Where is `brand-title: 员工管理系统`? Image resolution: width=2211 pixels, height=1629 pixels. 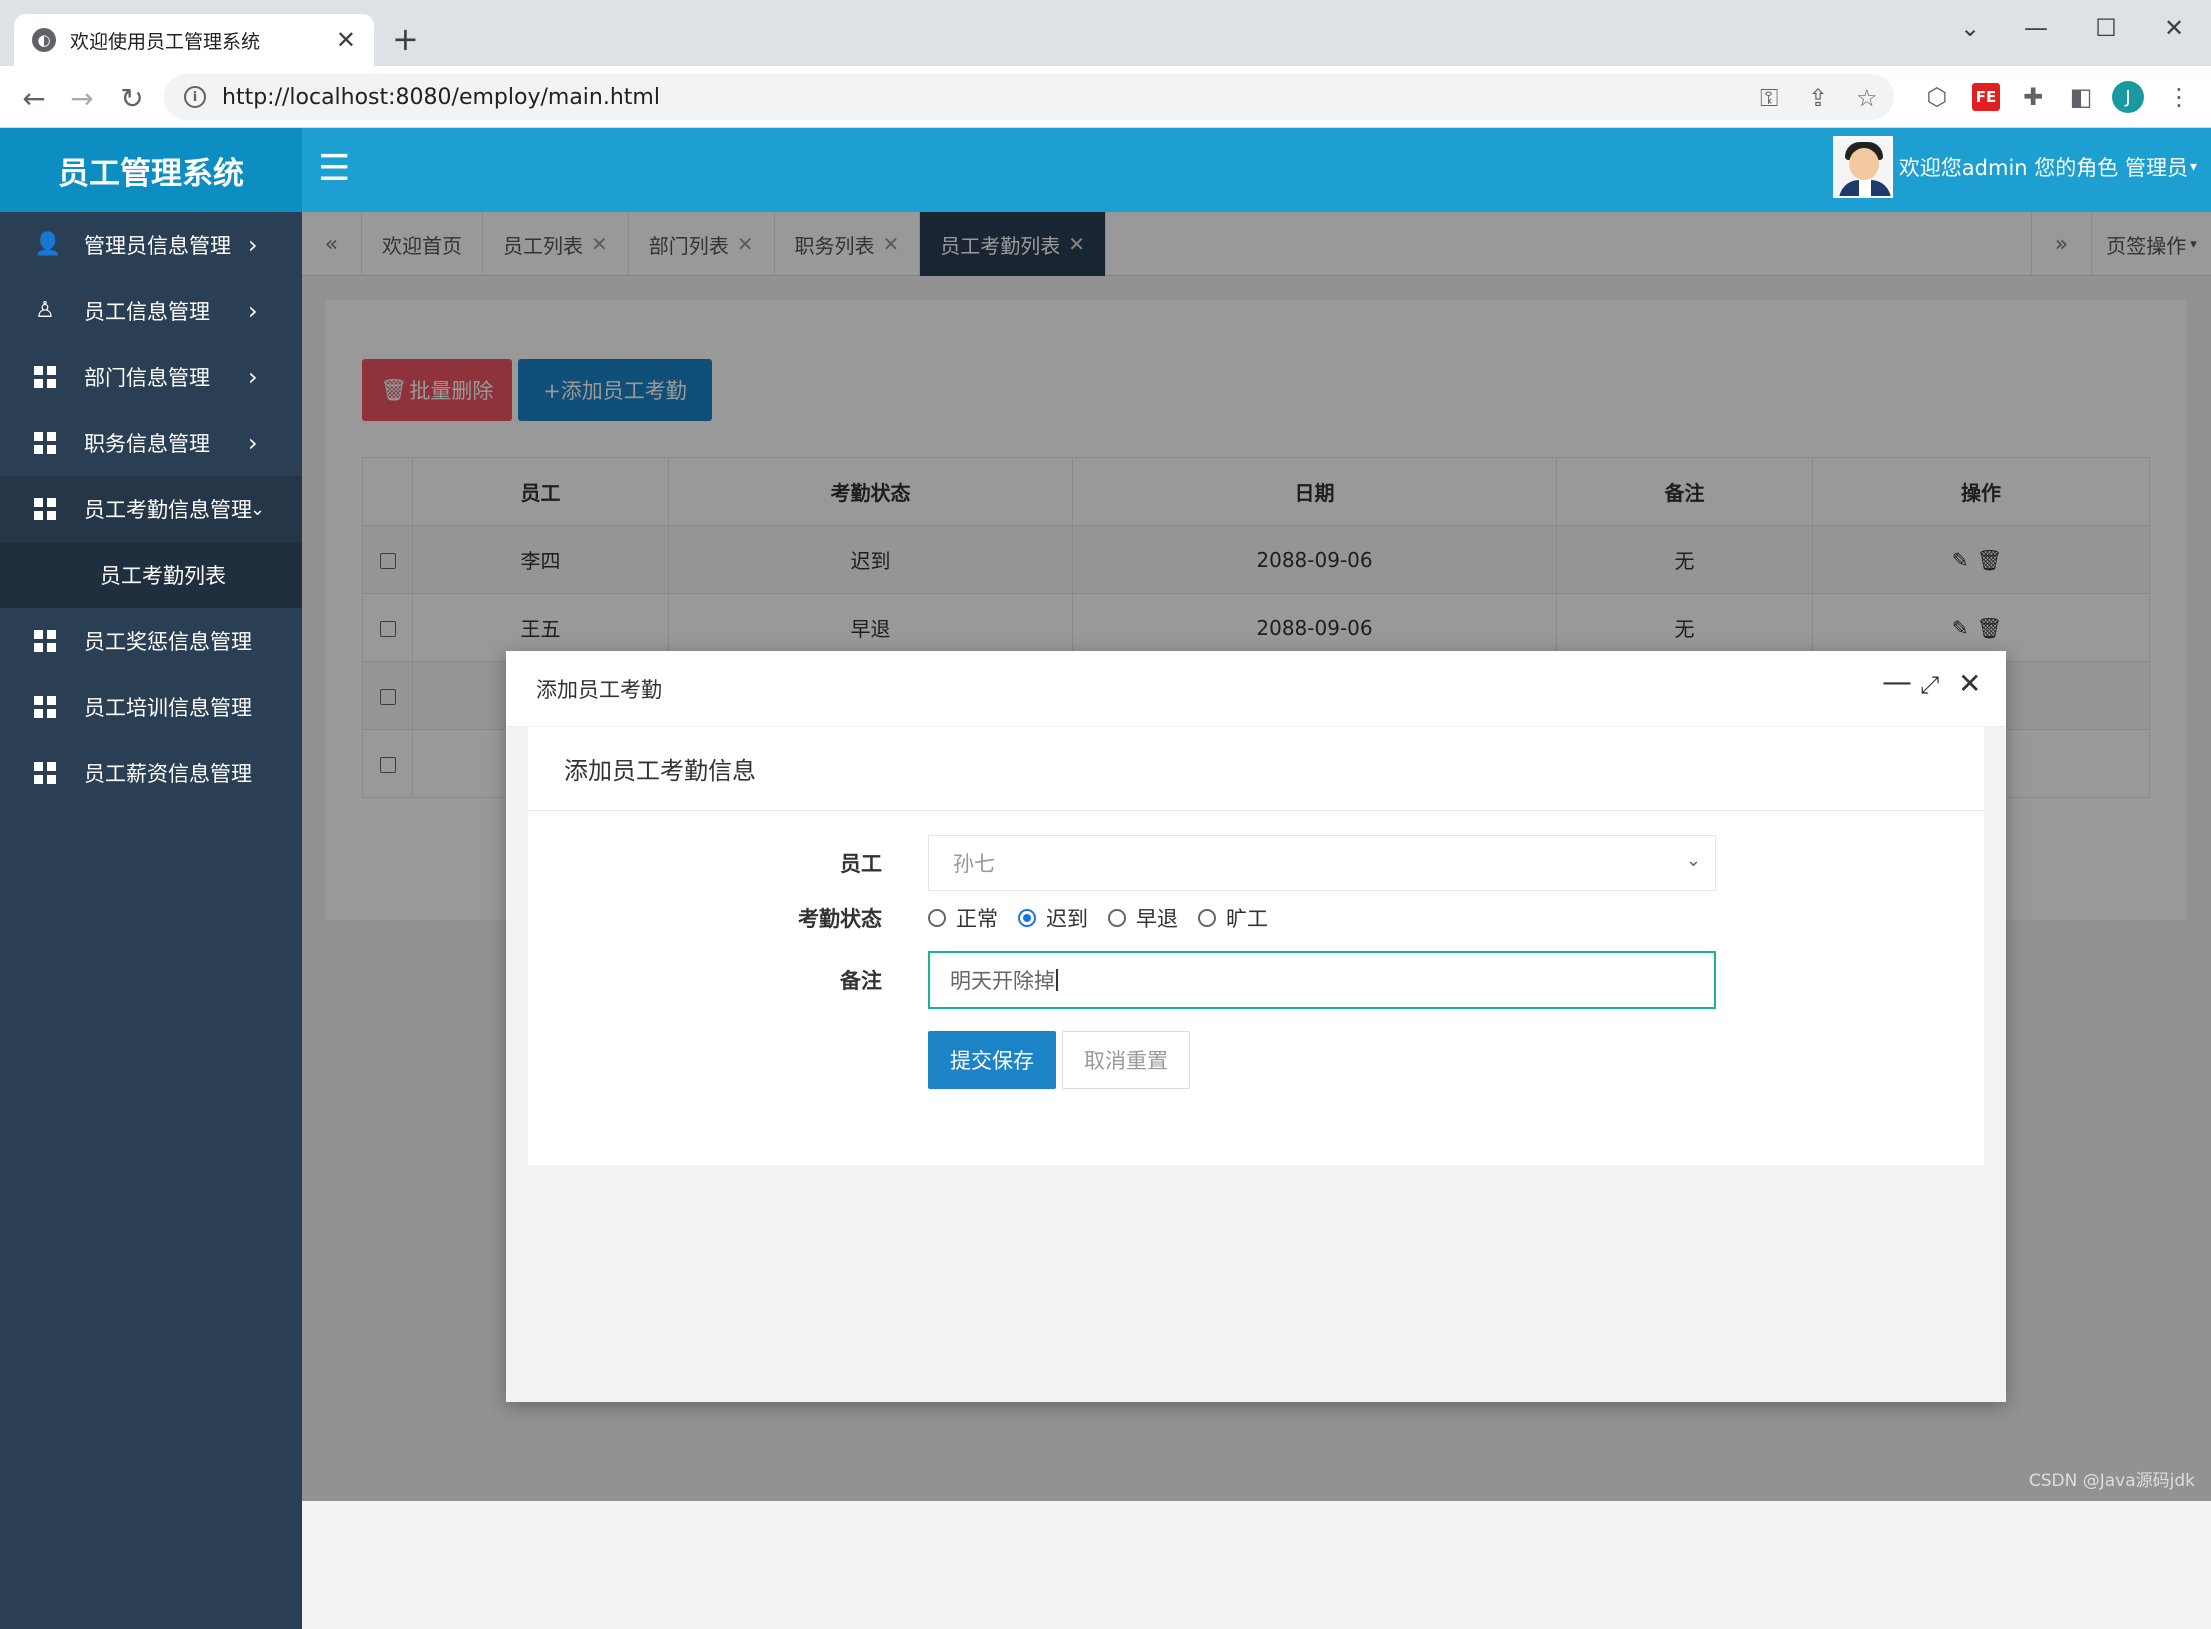
brand-title: 员工管理系统 is located at coordinates (151, 170).